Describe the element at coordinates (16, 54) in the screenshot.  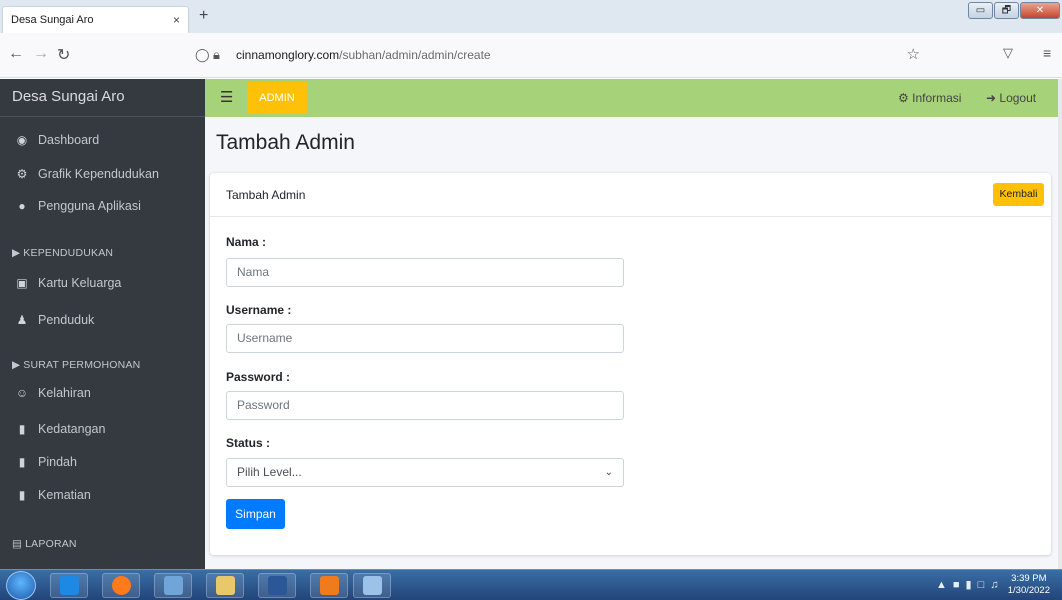
I see `back-arrow-icon: ←` at that location.